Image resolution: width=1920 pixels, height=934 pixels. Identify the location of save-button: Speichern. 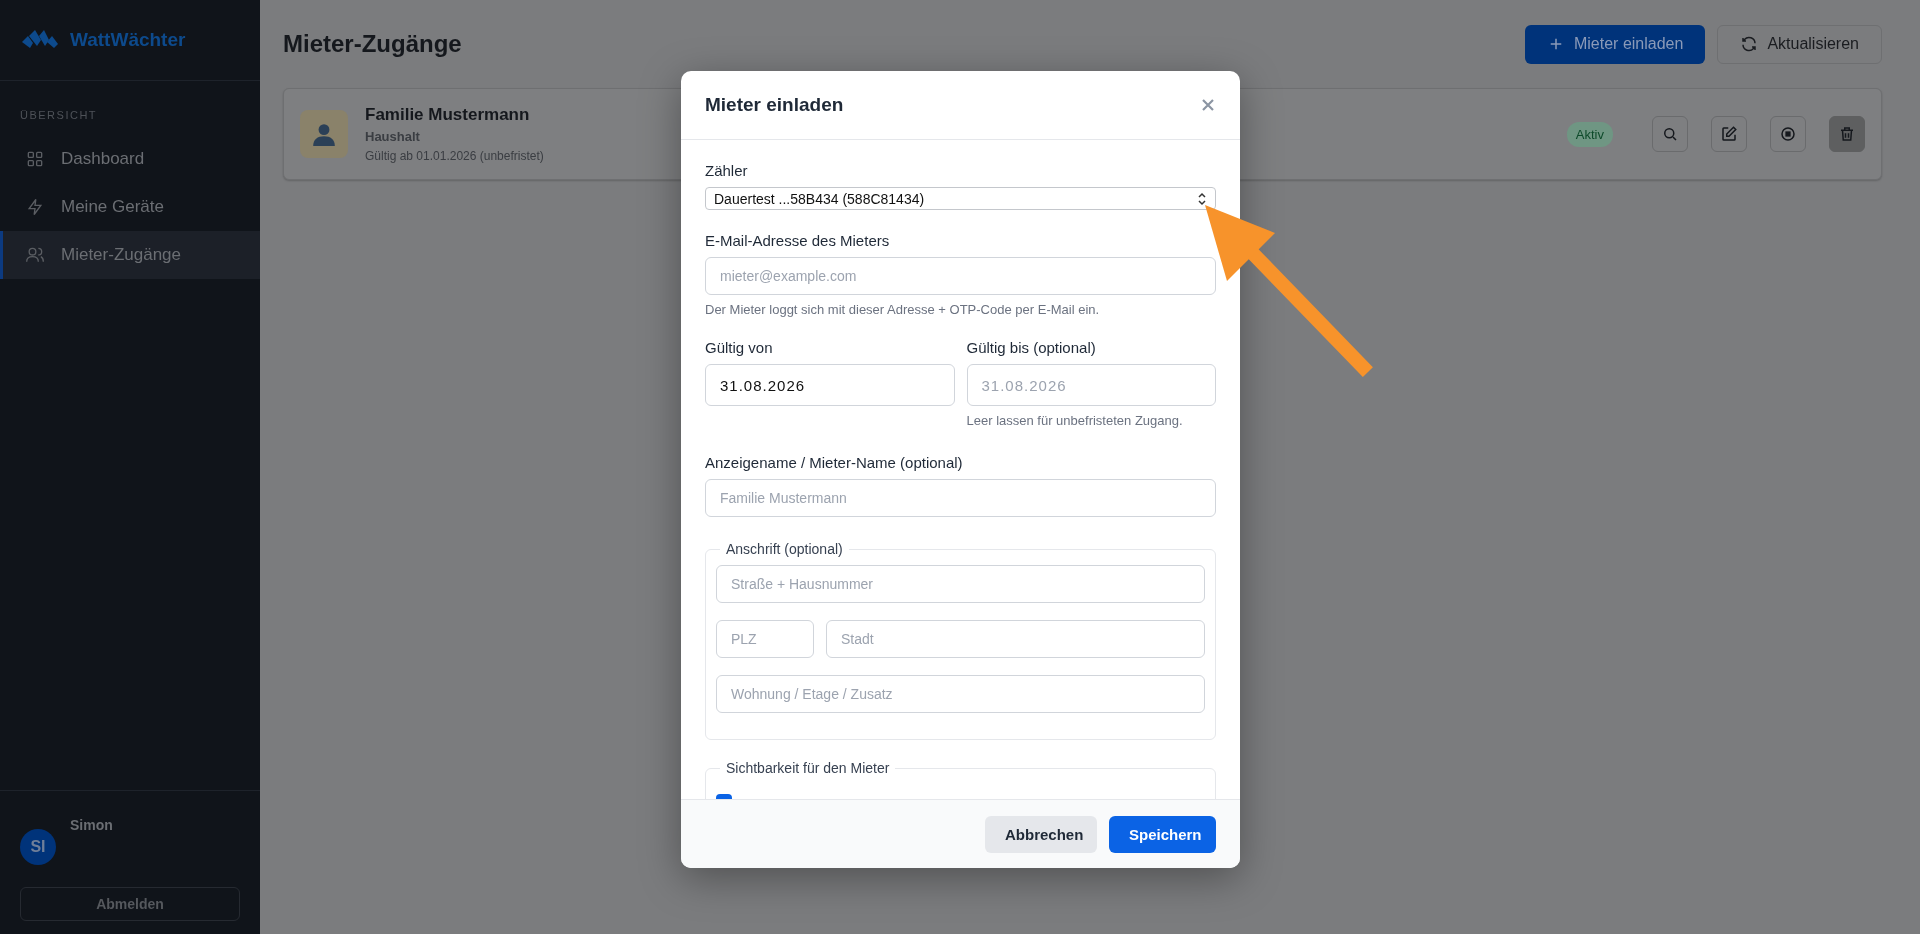
(1162, 834).